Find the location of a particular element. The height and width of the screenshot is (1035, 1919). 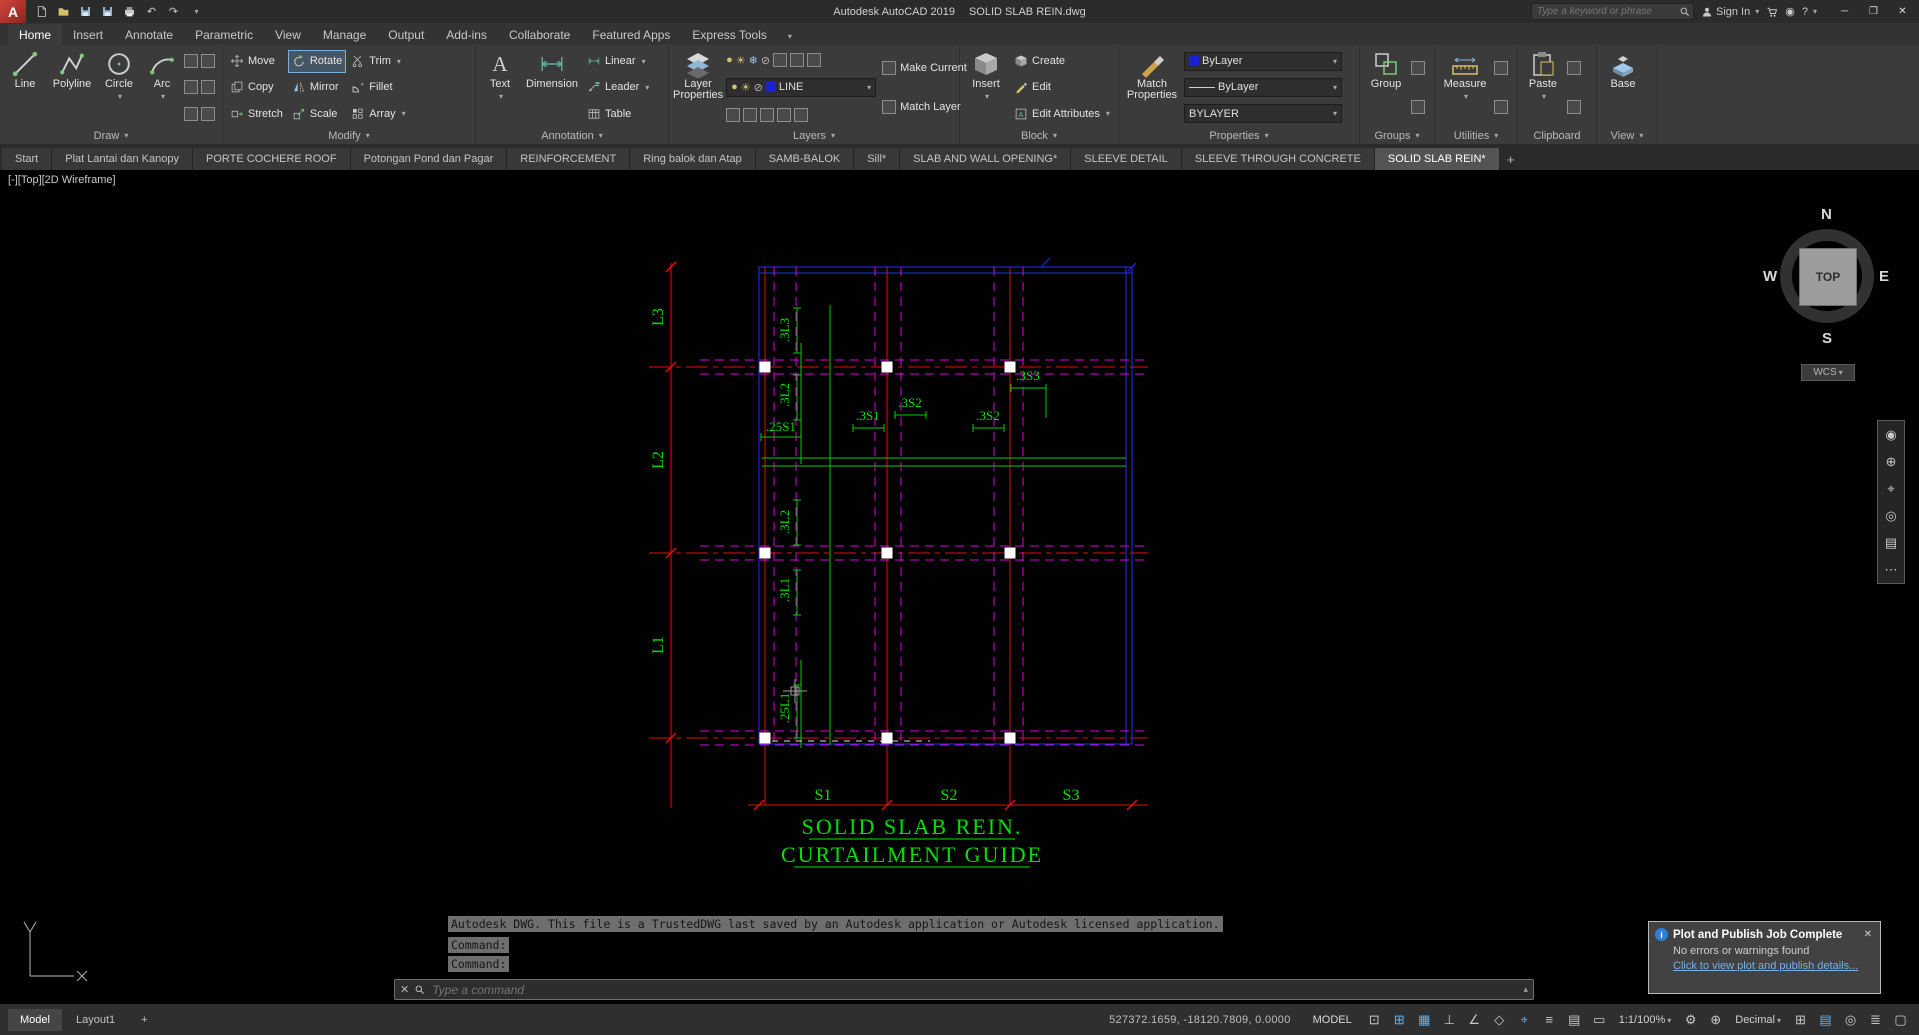

tab-express-tools: Express Tools is located at coordinates (729, 34).